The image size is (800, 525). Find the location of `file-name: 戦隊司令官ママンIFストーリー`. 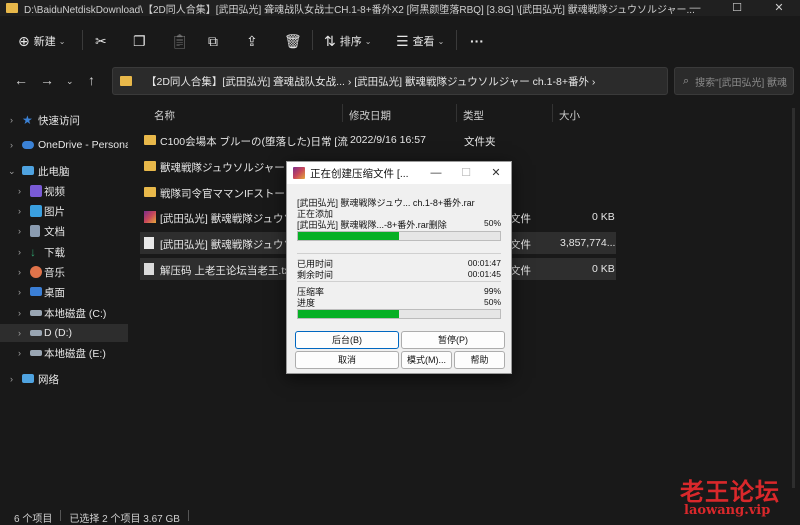

file-name: 戦隊司令官ママンIFストーリー is located at coordinates (223, 194).